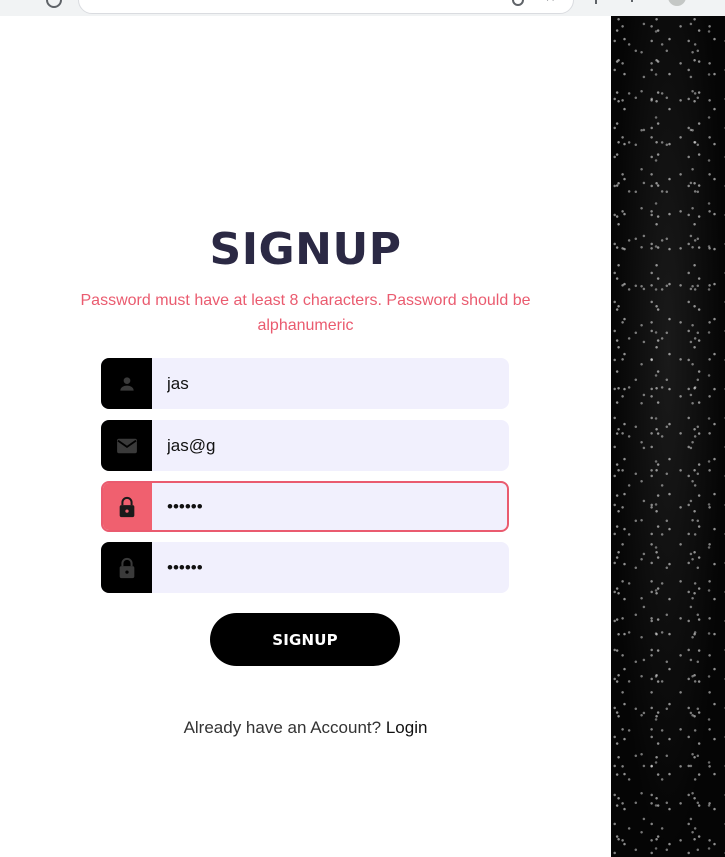 The width and height of the screenshot is (725, 857). I want to click on login-link: Login, so click(407, 727).